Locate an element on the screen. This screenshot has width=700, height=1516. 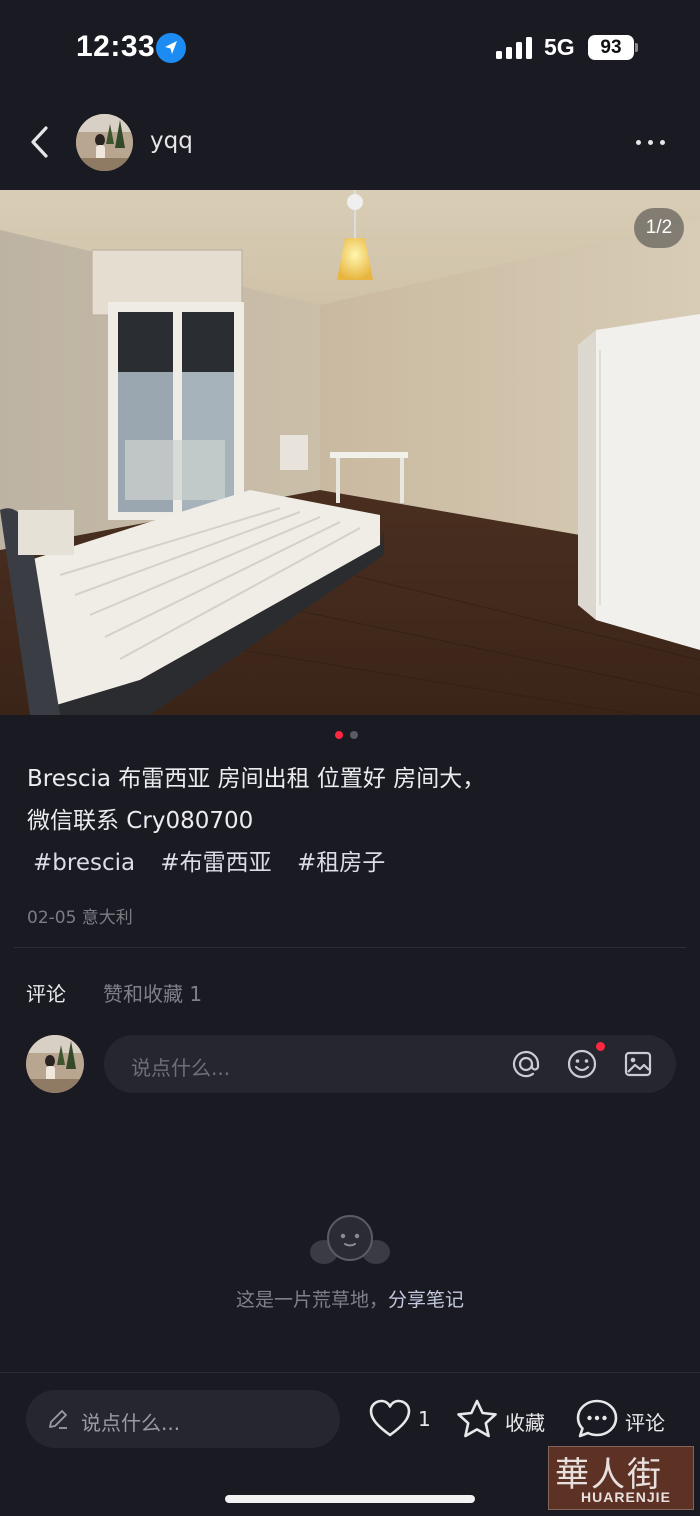
collect-button: 收藏 is located at coordinates (505, 1419).